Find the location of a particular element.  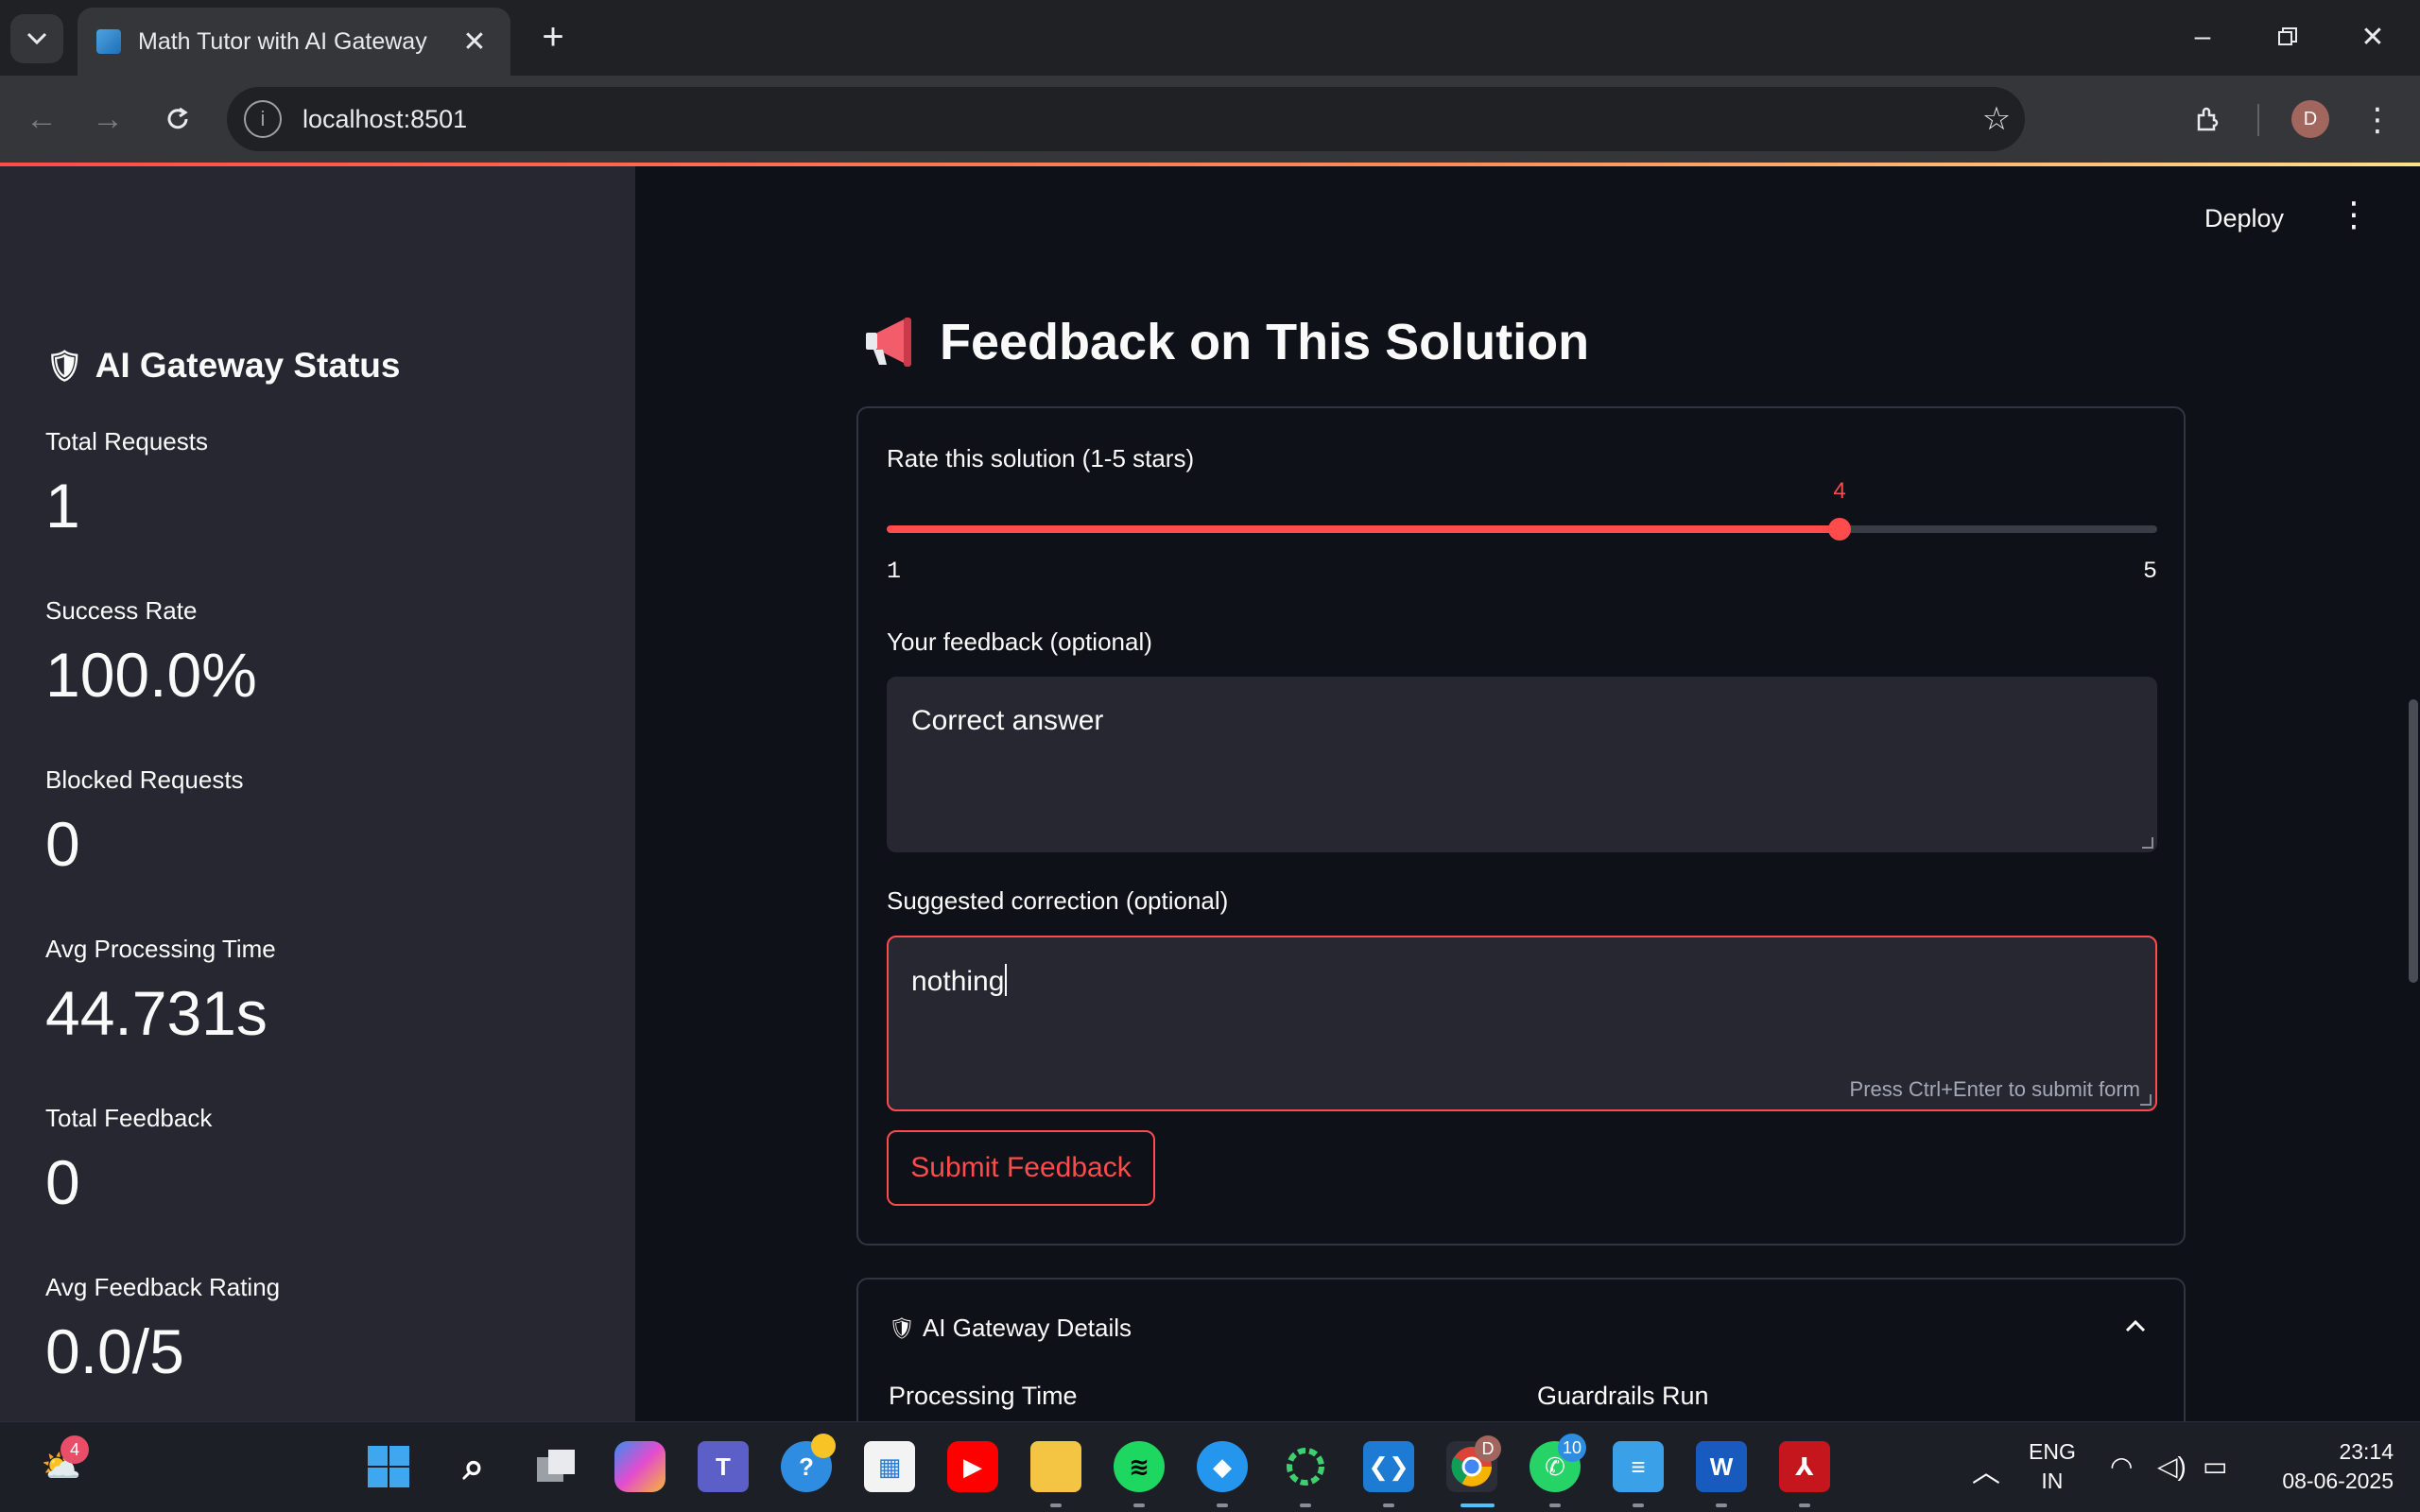

metric-label: Blocked Requests is located at coordinates (145, 779).